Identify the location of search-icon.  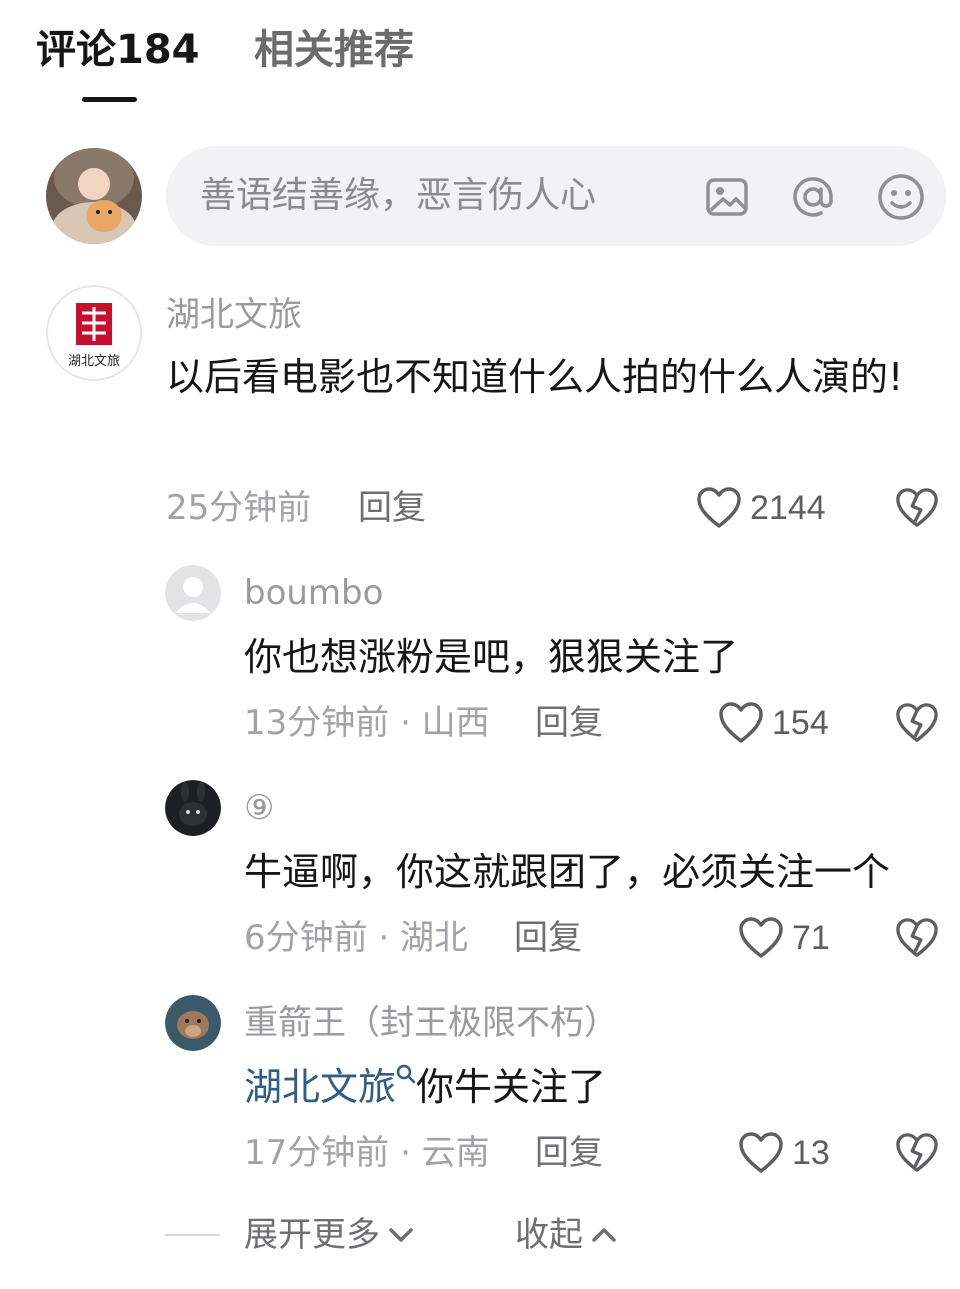
(406, 1075).